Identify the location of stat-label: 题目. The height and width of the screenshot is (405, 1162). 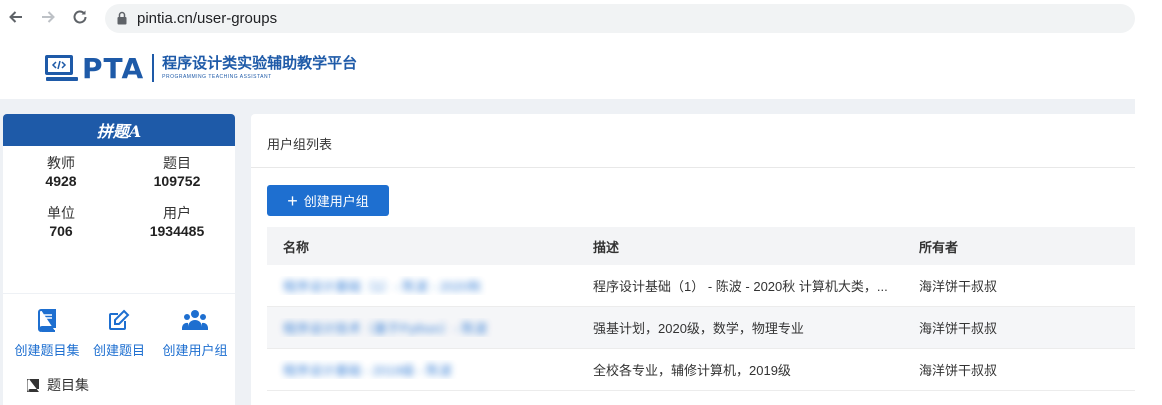
(177, 163).